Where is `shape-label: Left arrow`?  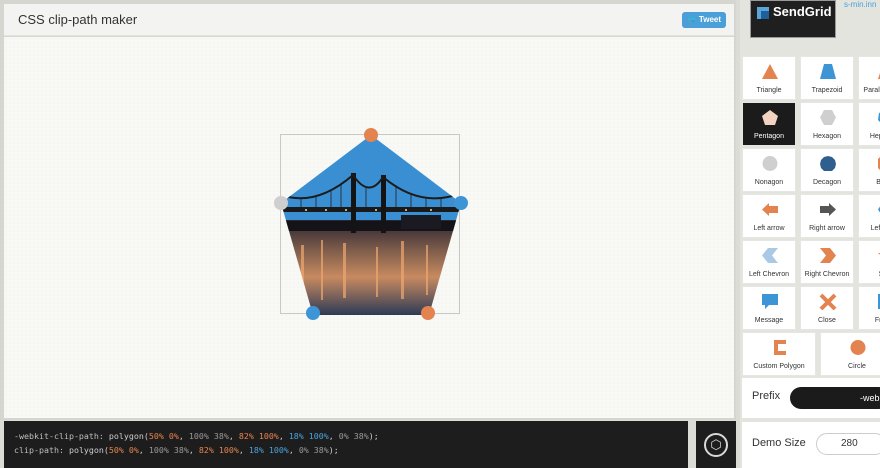
shape-label: Left arrow is located at coordinates (769, 228).